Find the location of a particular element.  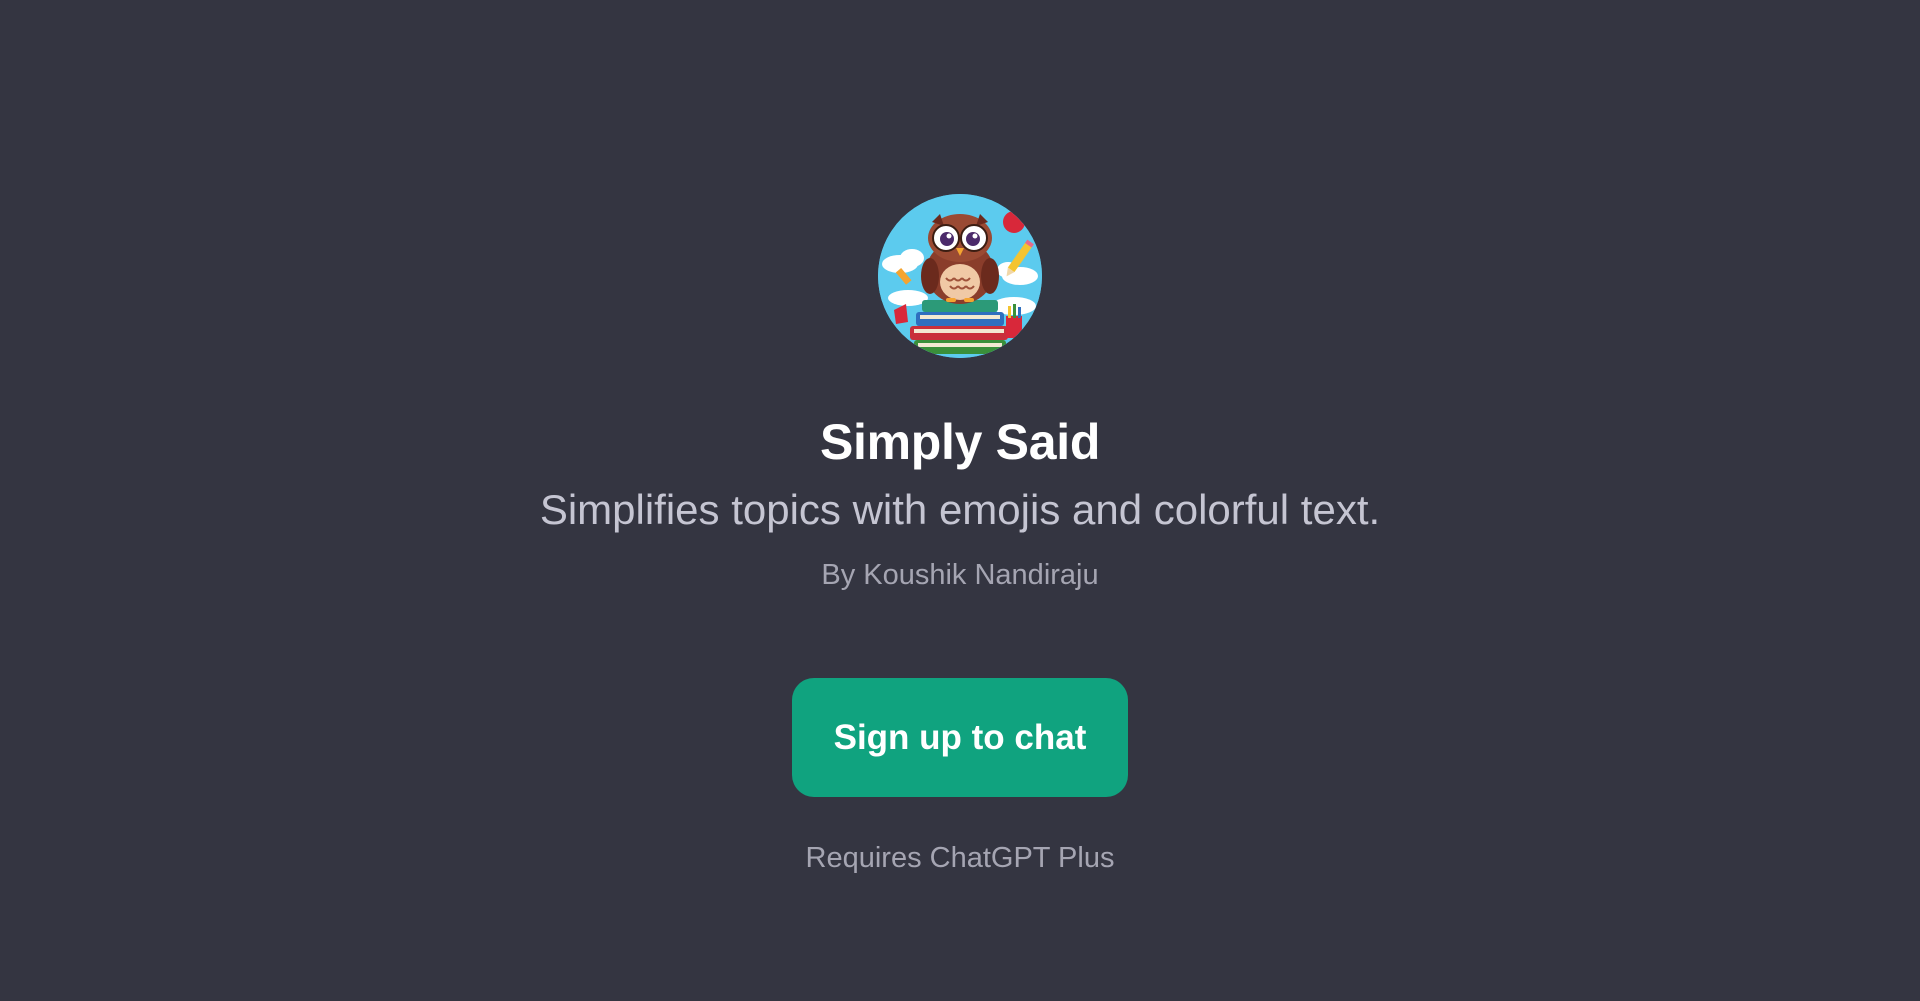

gpt-author: By Koushik Nandiraju is located at coordinates (960, 575).